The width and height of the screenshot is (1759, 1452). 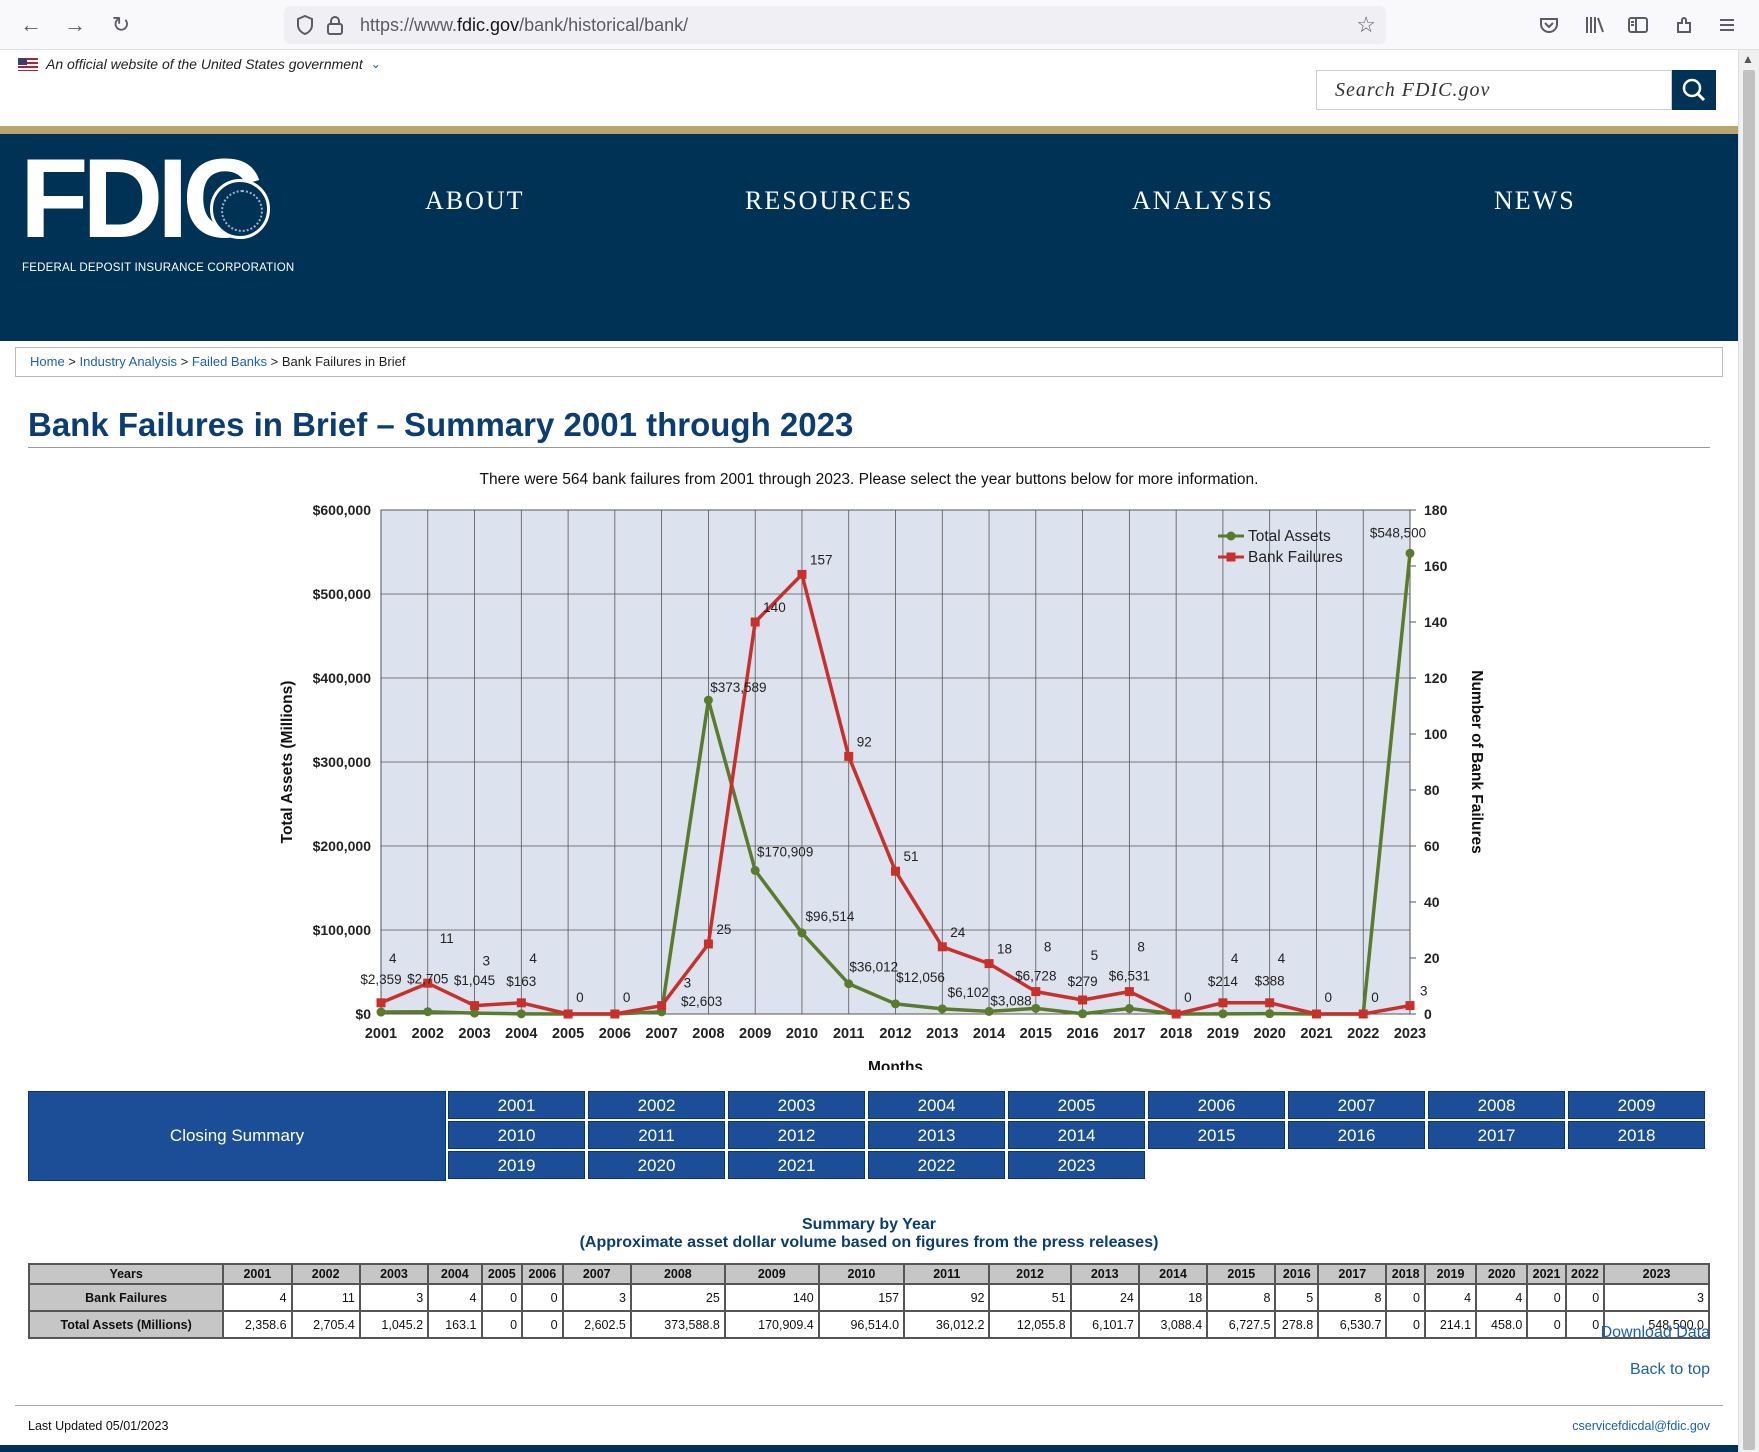 What do you see at coordinates (1641, 1426) in the screenshot?
I see `contact-email-link: cservicefdicdal@fdic.gov` at bounding box center [1641, 1426].